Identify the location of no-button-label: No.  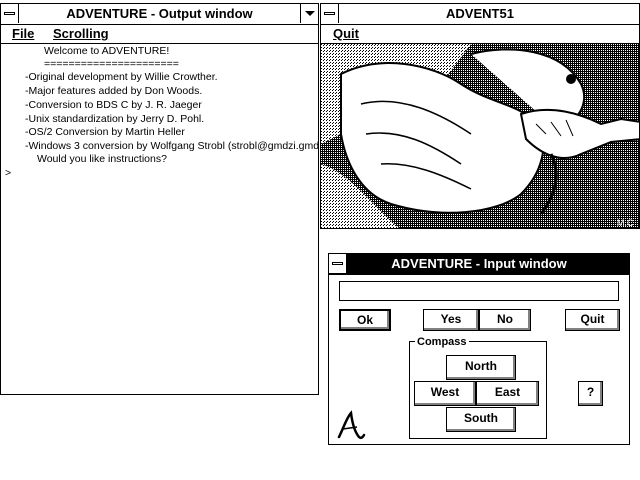
(505, 319).